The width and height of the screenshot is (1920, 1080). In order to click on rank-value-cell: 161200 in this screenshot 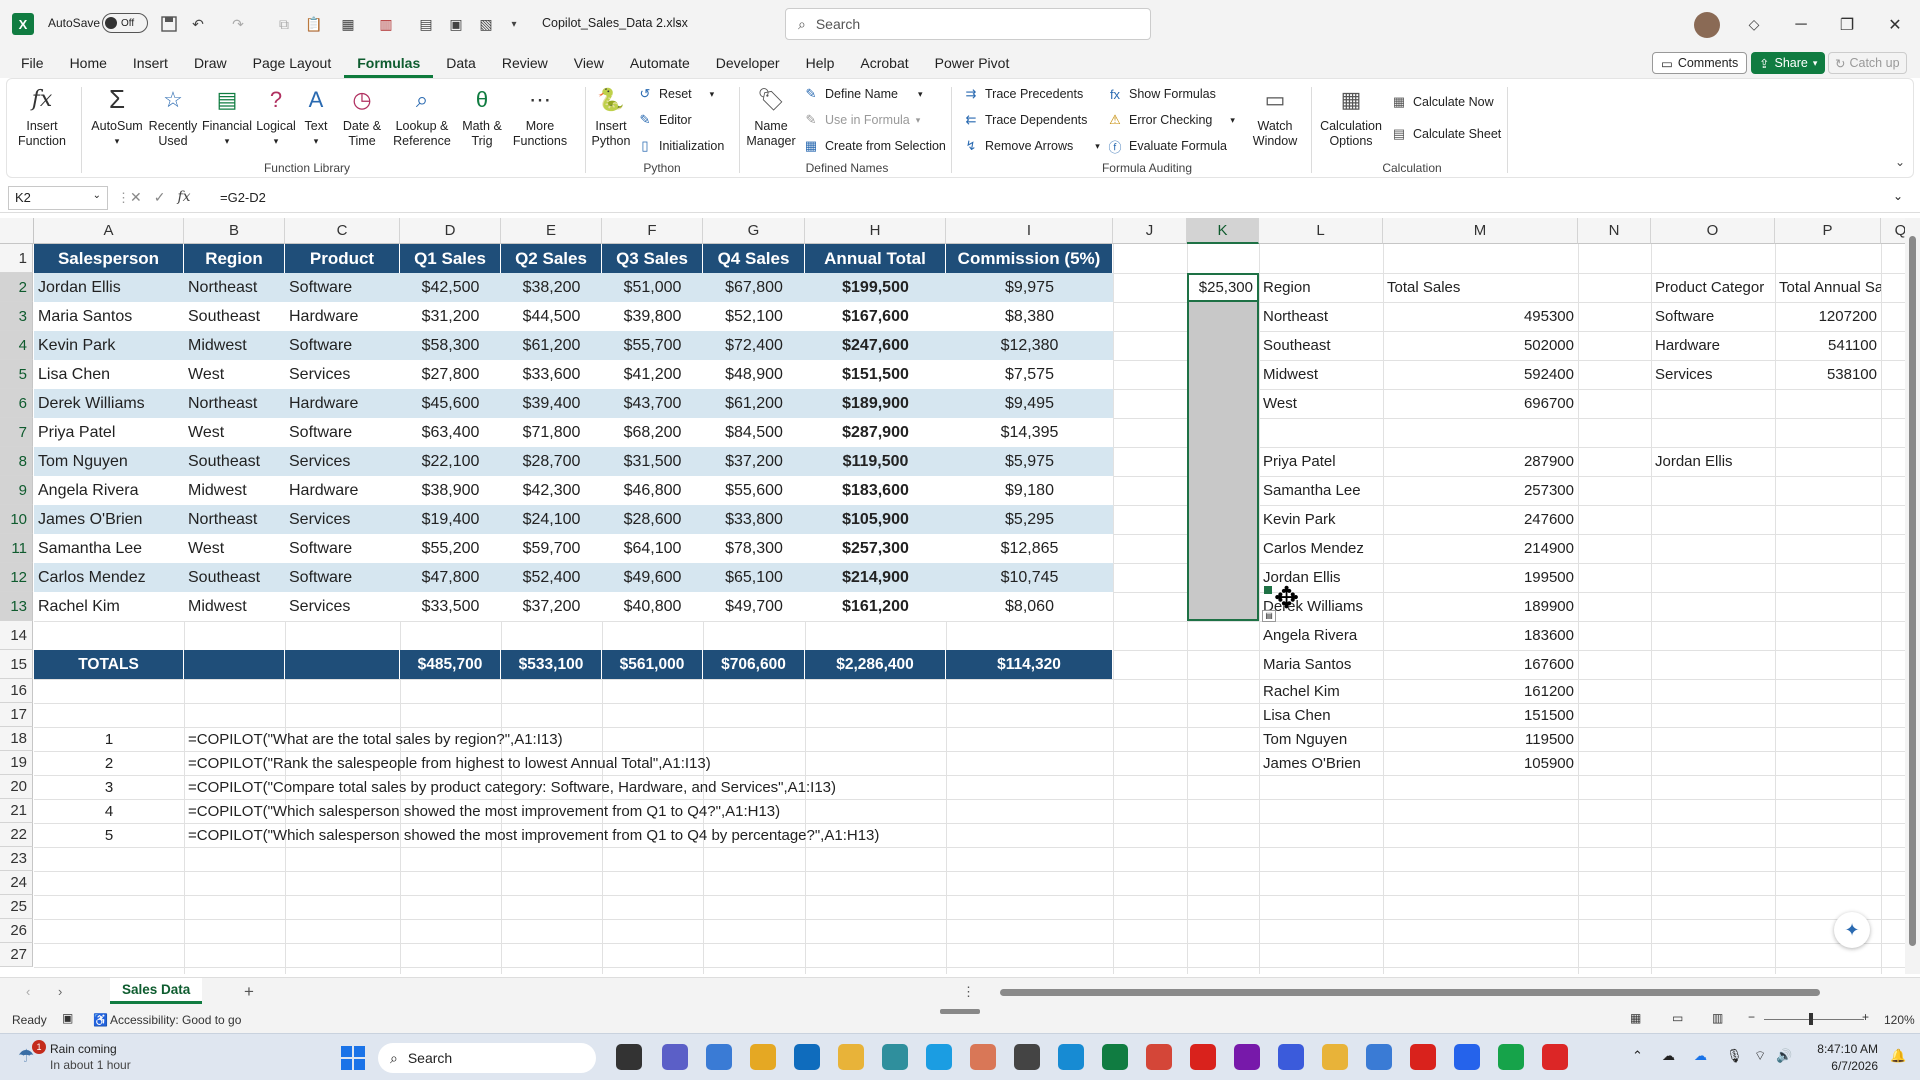, I will do `click(1480, 691)`.